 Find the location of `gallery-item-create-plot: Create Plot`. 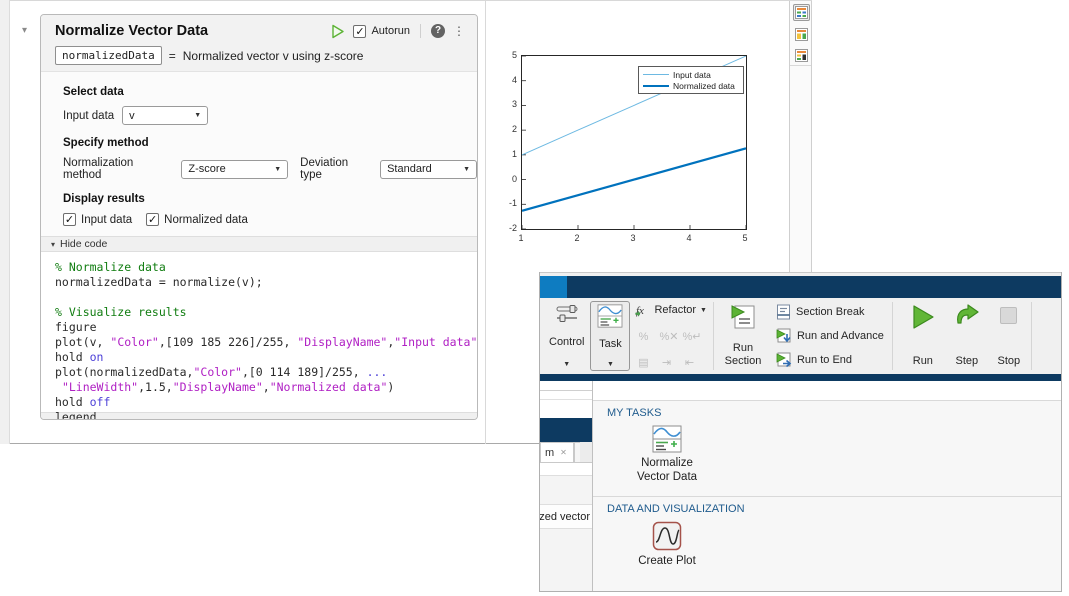

gallery-item-create-plot: Create Plot is located at coordinates (667, 544).